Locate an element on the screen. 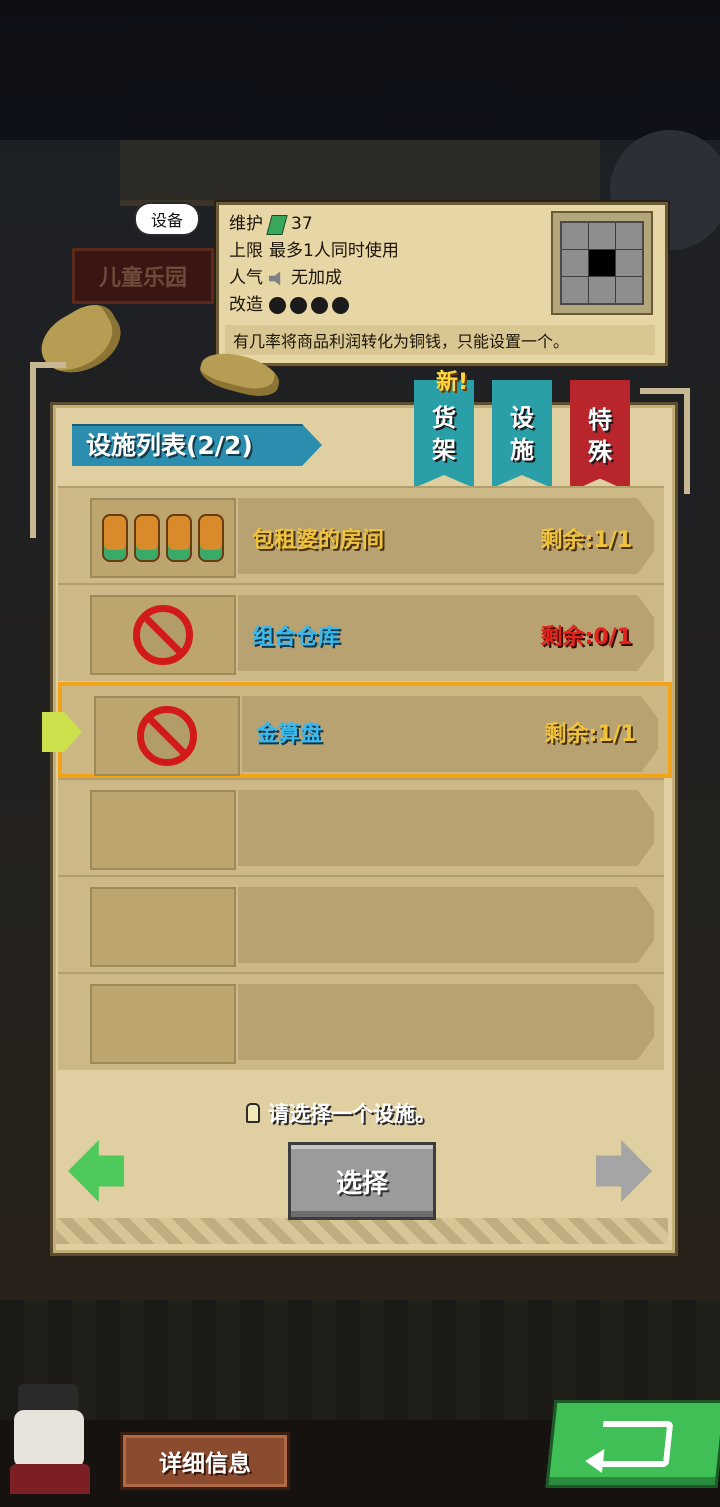 This screenshot has height=1507, width=720. bulb-icon is located at coordinates (253, 1113).